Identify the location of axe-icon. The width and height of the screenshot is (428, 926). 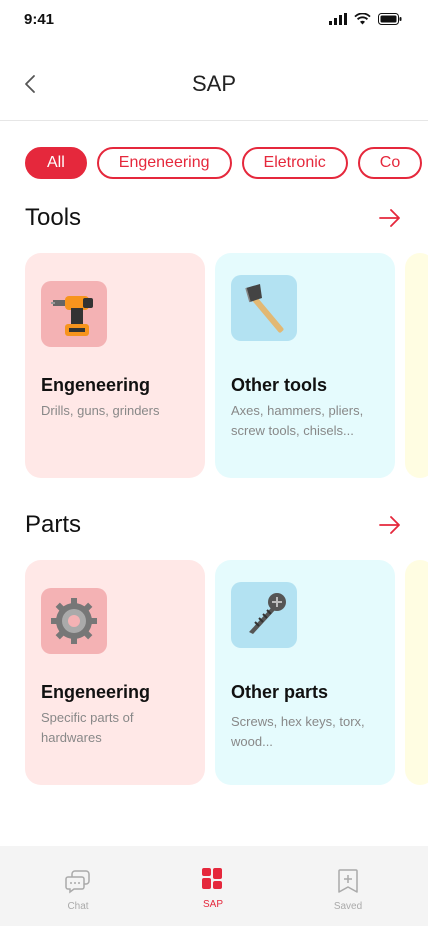
(264, 308).